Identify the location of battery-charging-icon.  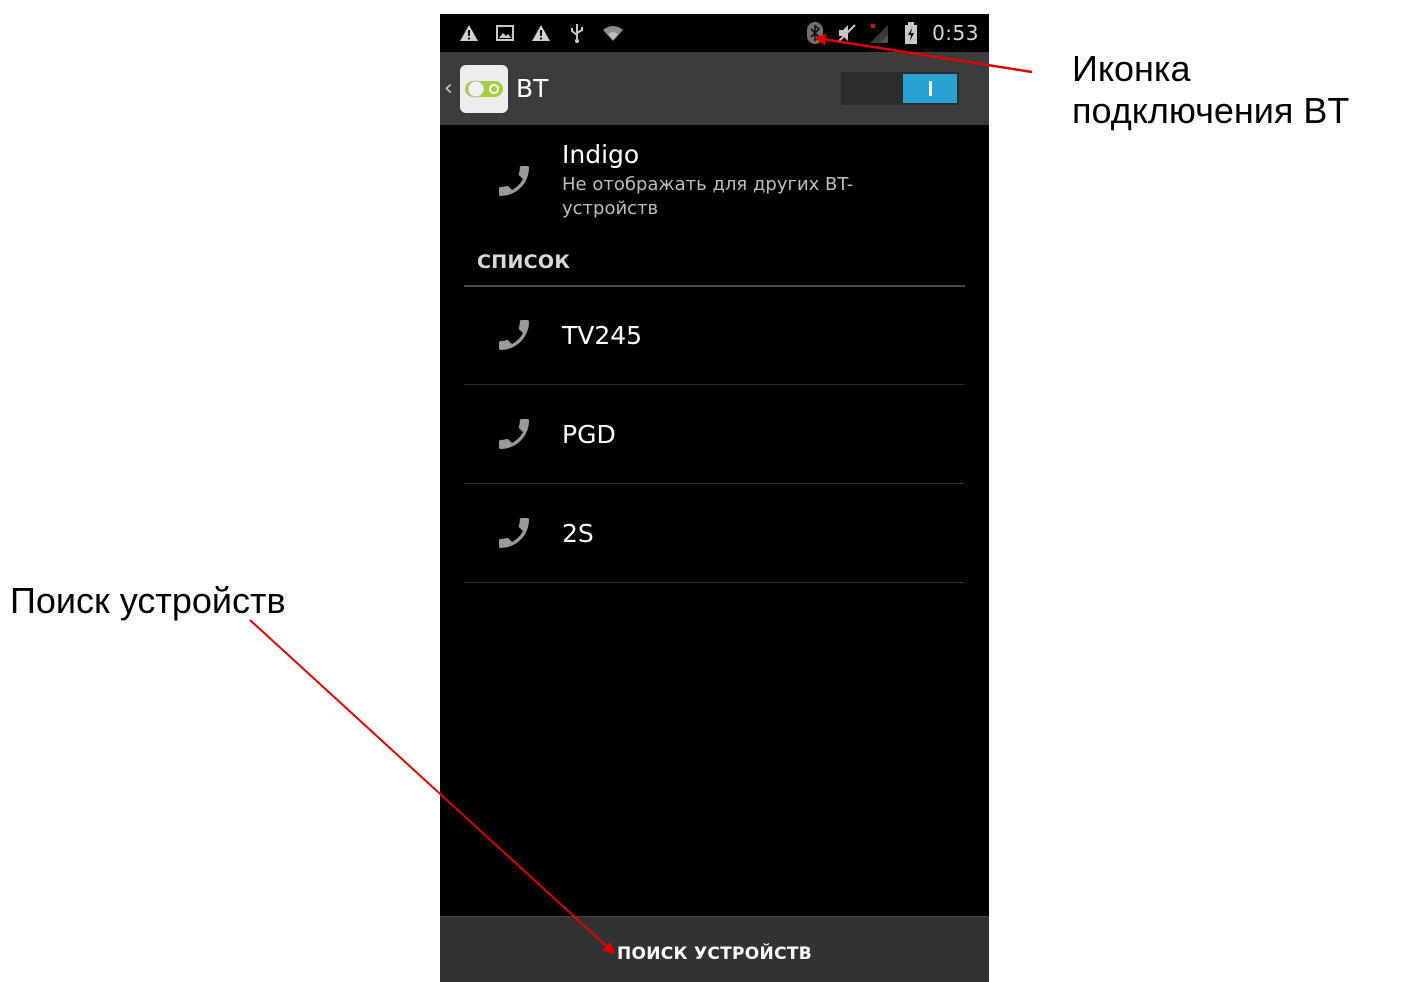
(911, 33).